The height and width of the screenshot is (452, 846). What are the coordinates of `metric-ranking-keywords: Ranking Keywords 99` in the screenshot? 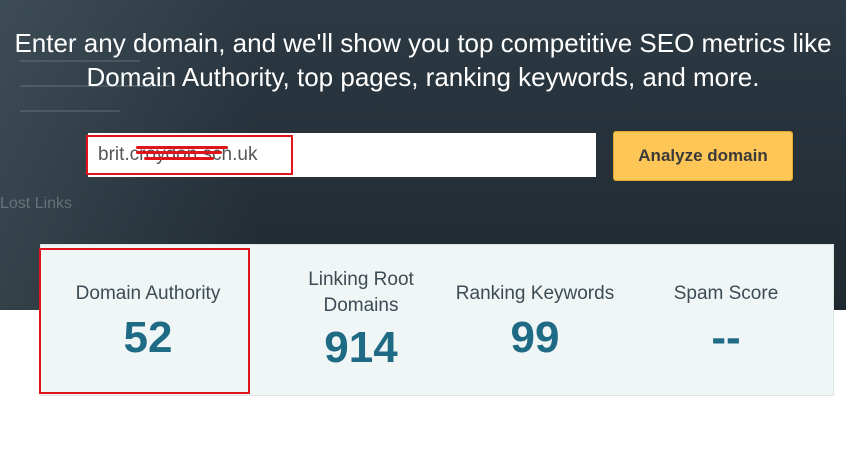 It's located at (535, 320).